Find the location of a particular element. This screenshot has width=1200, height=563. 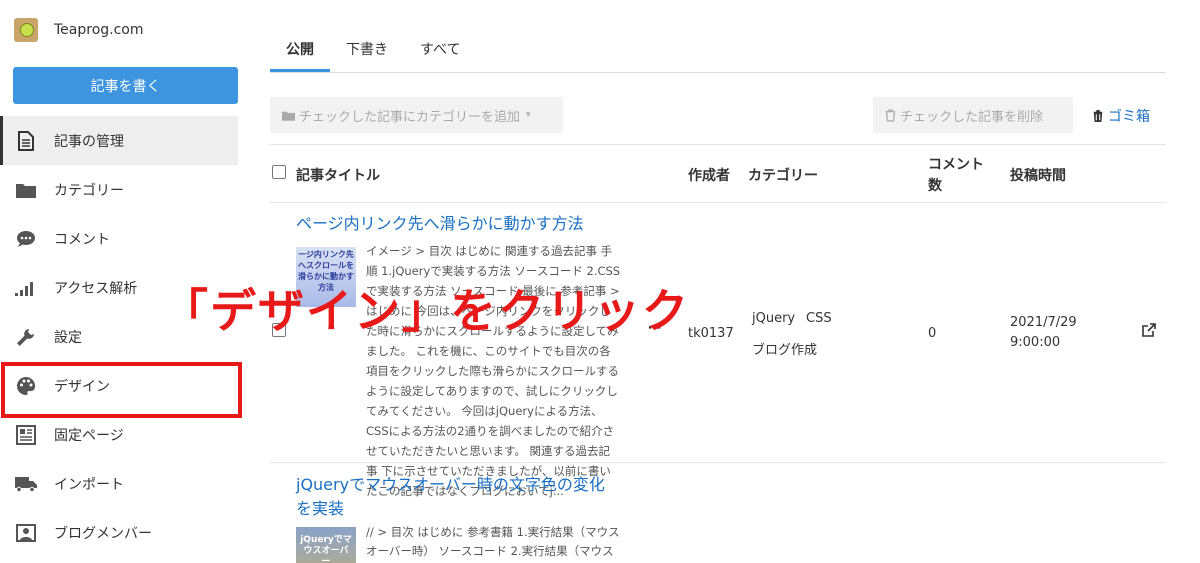

comment-icon is located at coordinates (26, 239).